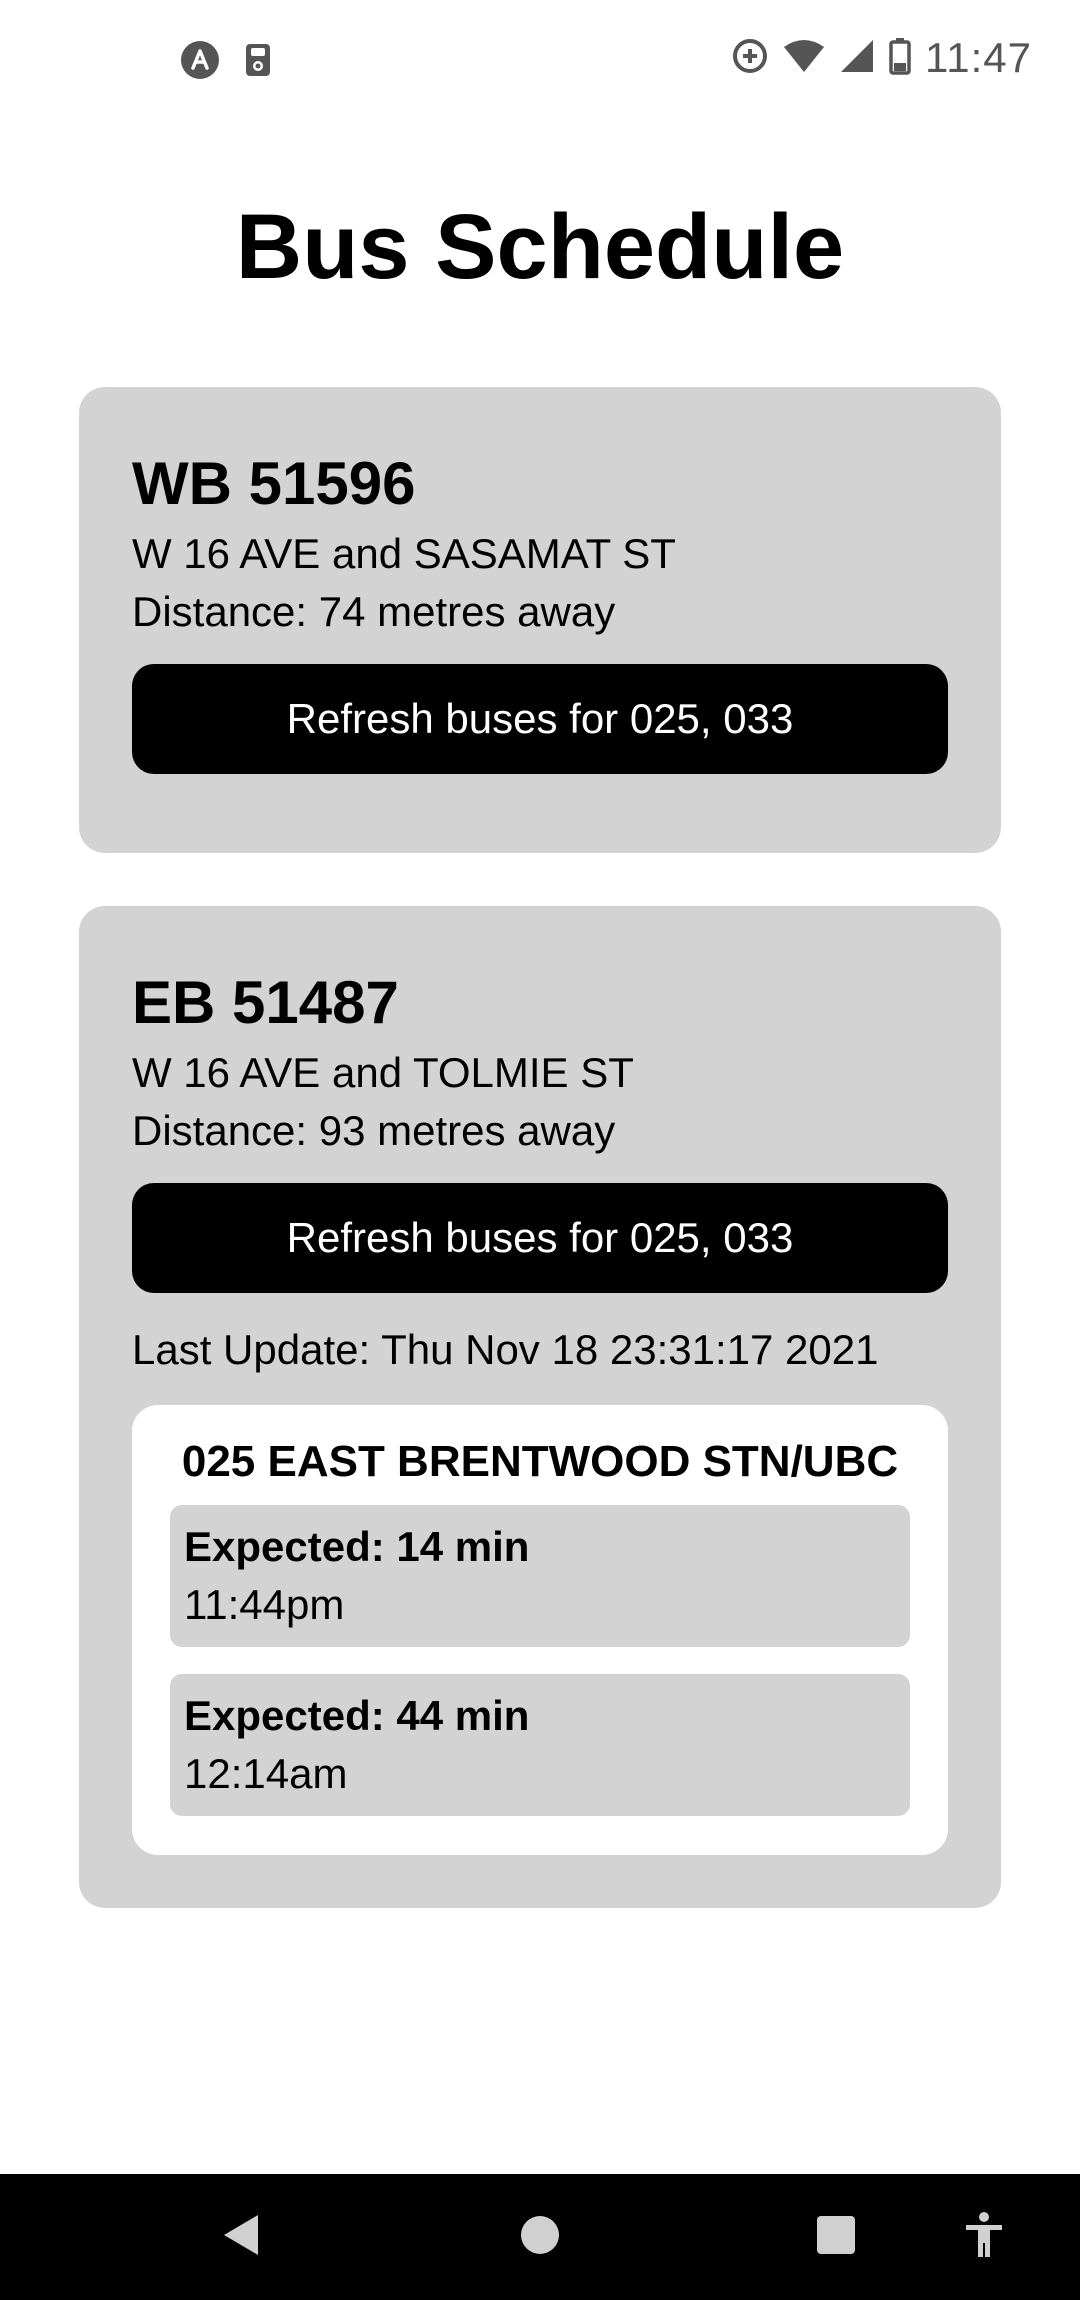 The image size is (1080, 2300). I want to click on route-title: 025 EAST BRENTWOOD STN/UBC, so click(540, 1461).